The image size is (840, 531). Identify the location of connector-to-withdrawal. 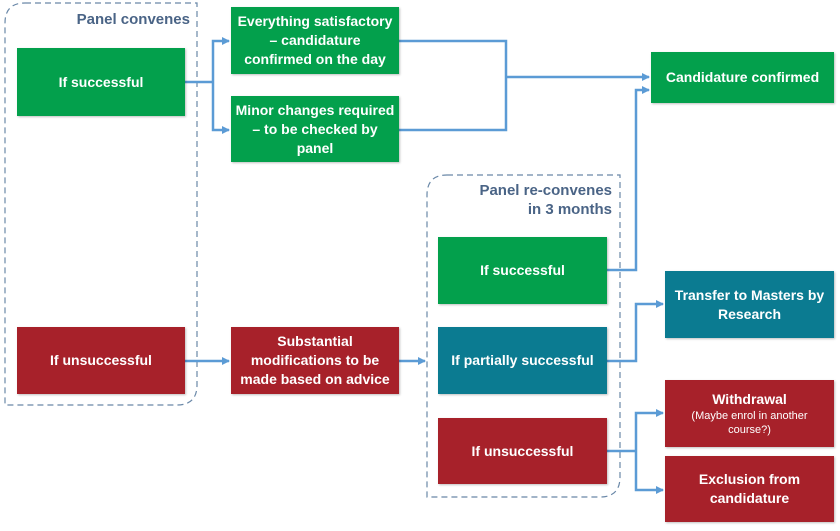
(649, 430).